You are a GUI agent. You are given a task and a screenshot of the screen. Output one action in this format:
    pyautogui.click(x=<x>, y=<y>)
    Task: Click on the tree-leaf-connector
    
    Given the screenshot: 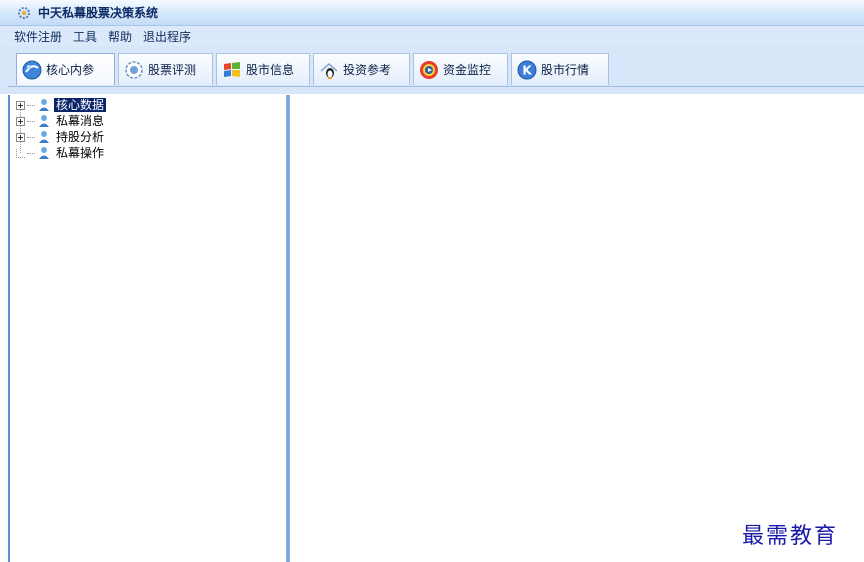 What is the action you would take?
    pyautogui.click(x=20, y=153)
    